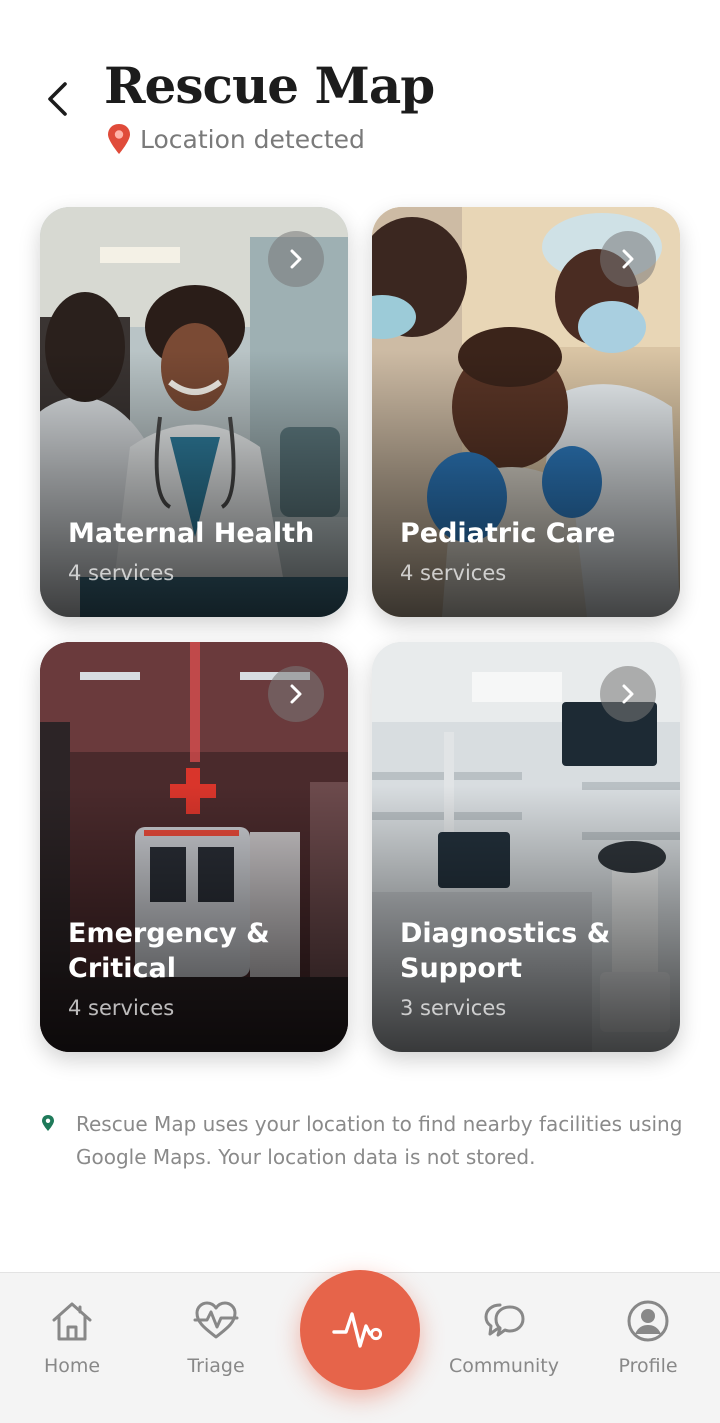 The image size is (720, 1423). I want to click on location-status: Location detected, so click(234, 139).